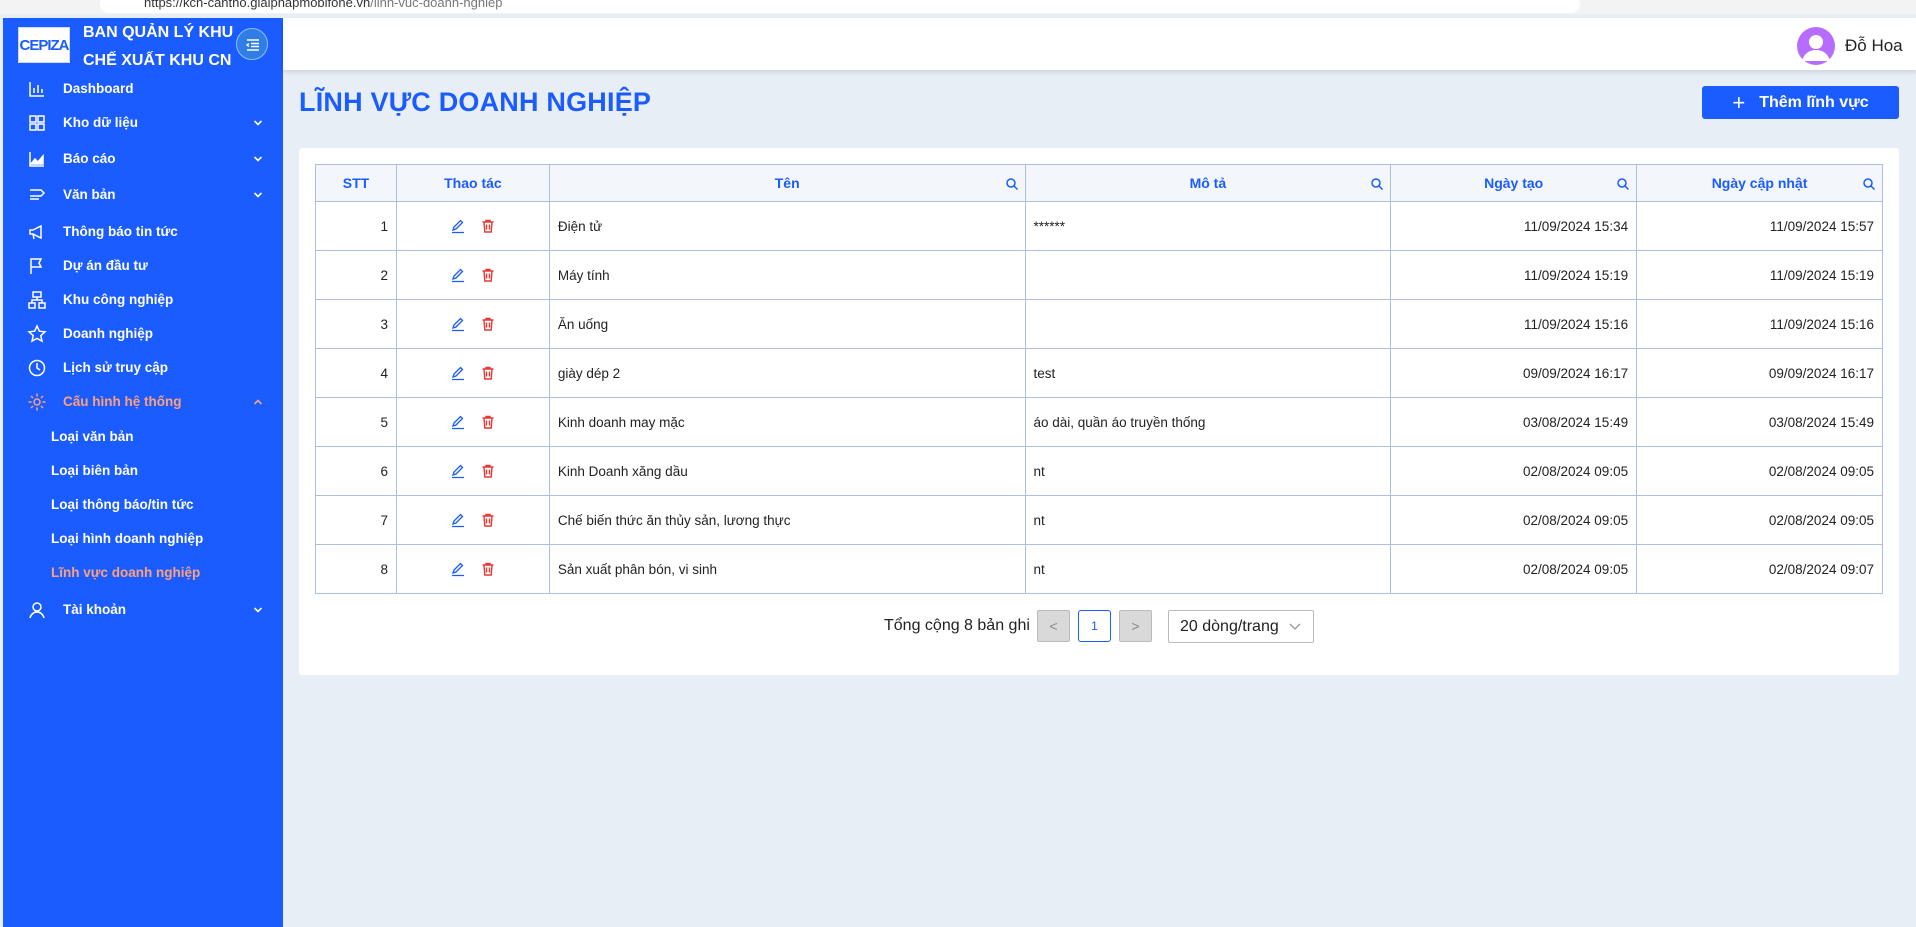 This screenshot has width=1916, height=927. Describe the element at coordinates (143, 401) in the screenshot. I see `sidebar-item-cau-hinh-he-thong: Cấu hình hệ thống` at that location.